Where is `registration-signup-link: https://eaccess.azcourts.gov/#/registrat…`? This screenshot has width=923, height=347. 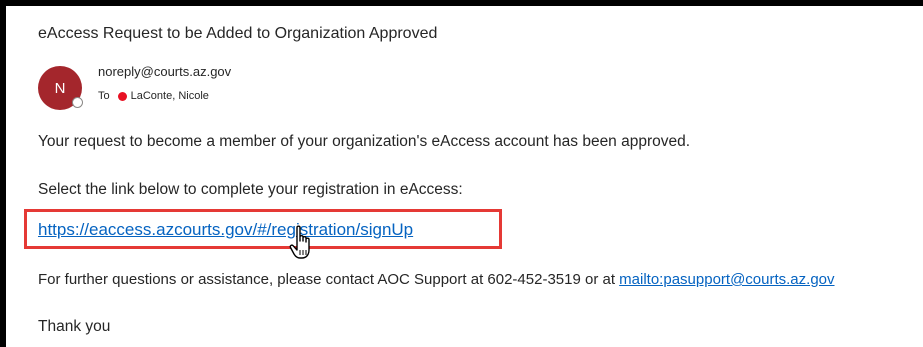 registration-signup-link: https://eaccess.azcourts.gov/#/registrat… is located at coordinates (225, 230).